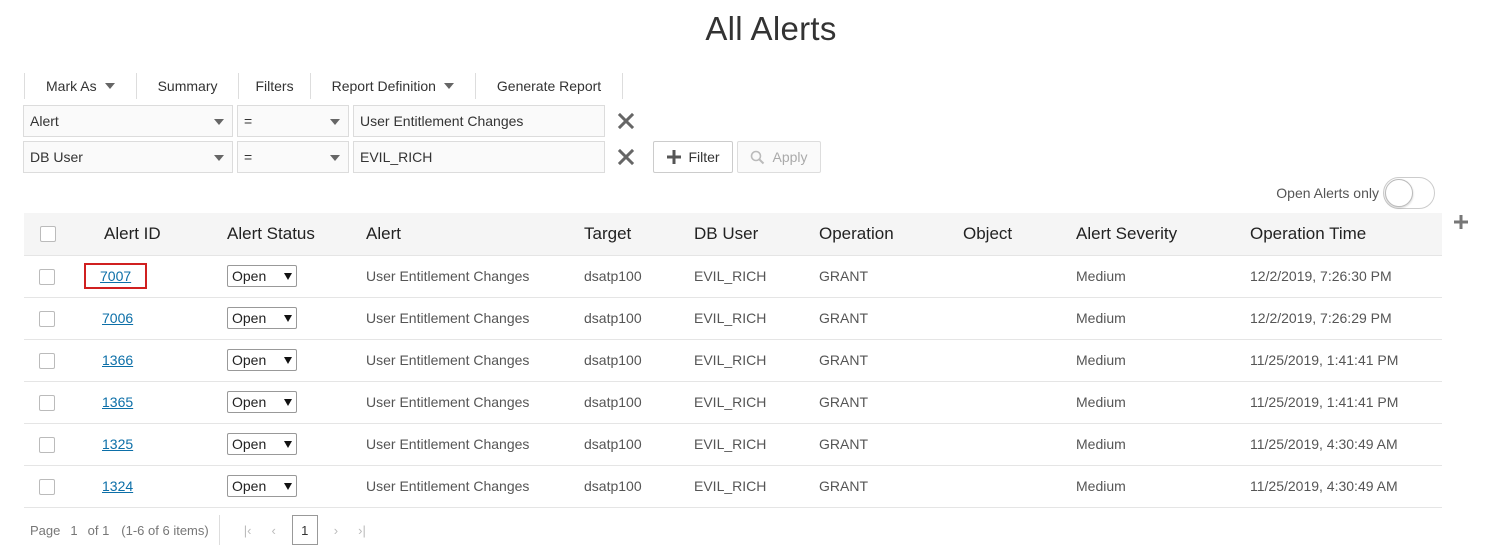  I want to click on toggle-knob, so click(1399, 193).